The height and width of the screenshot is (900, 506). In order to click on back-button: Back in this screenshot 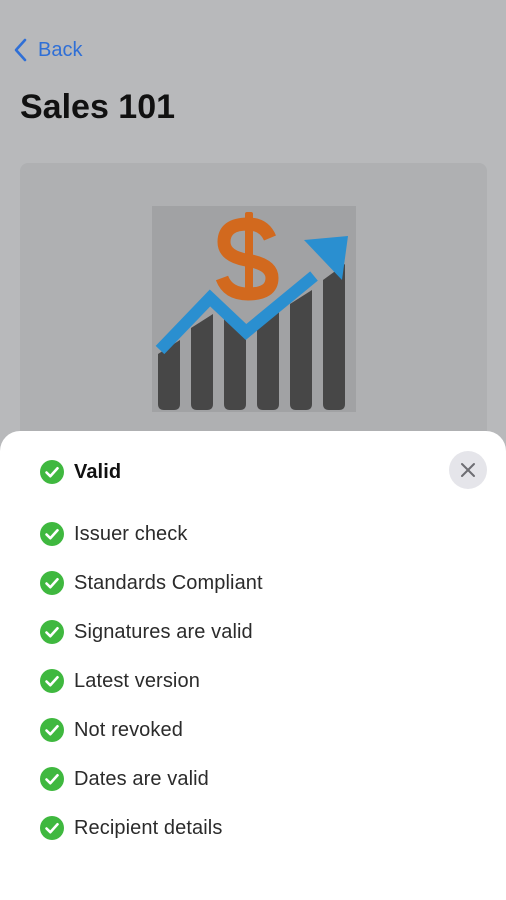, I will do `click(48, 50)`.